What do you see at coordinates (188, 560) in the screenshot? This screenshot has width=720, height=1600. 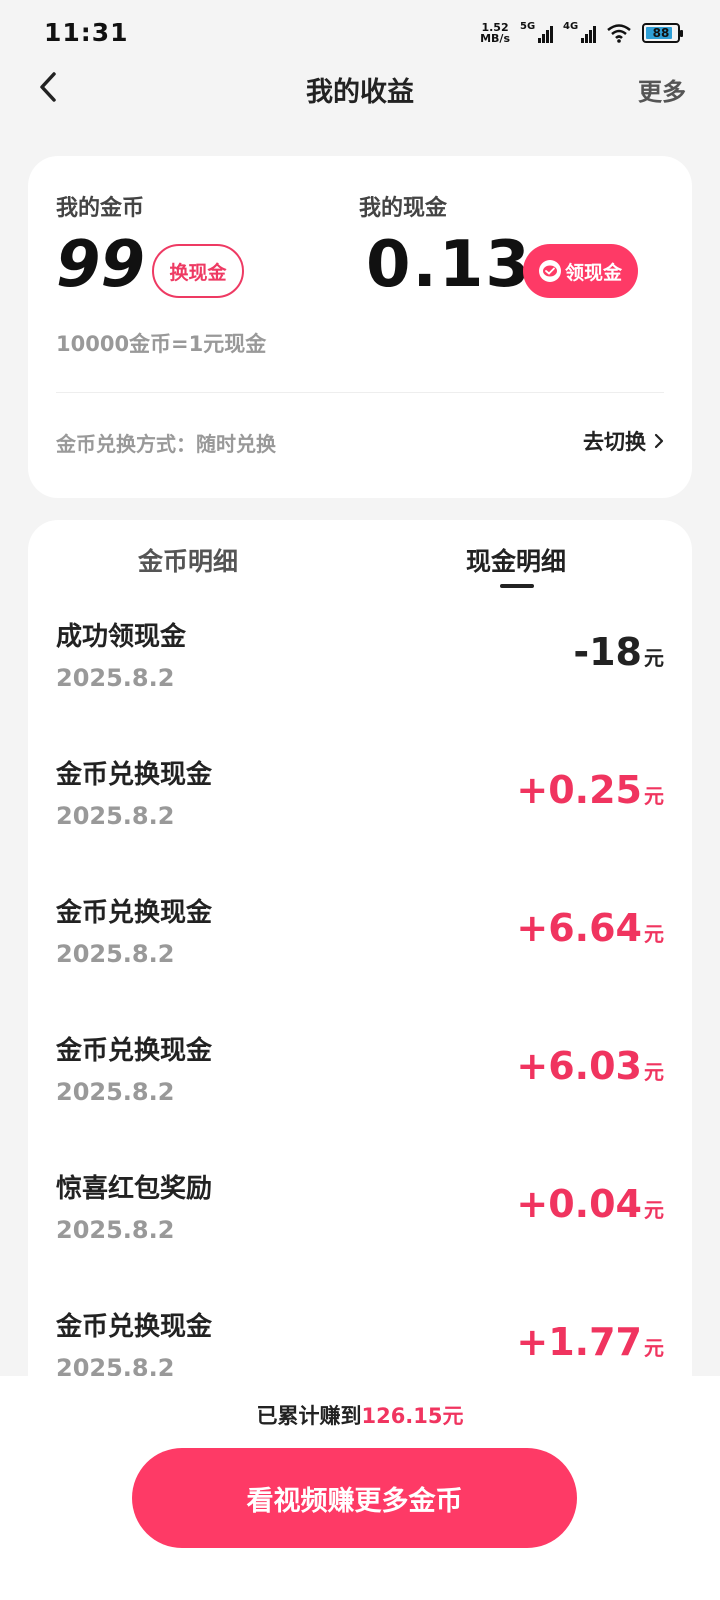 I see `tab-coin-details: 金币明细` at bounding box center [188, 560].